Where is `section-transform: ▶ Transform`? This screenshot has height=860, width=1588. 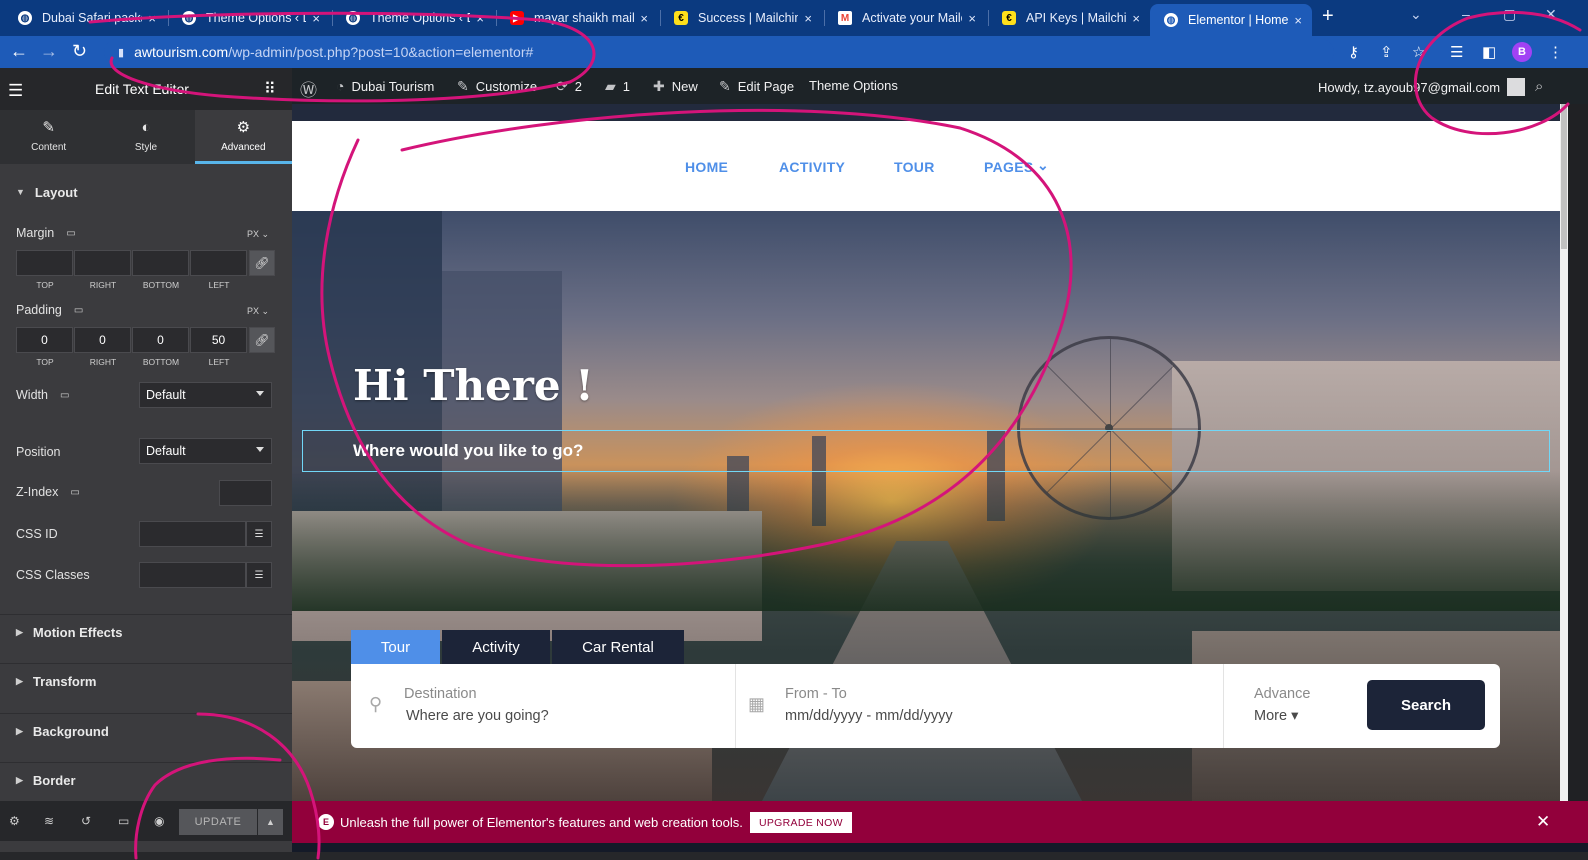
section-transform: ▶ Transform is located at coordinates (146, 681).